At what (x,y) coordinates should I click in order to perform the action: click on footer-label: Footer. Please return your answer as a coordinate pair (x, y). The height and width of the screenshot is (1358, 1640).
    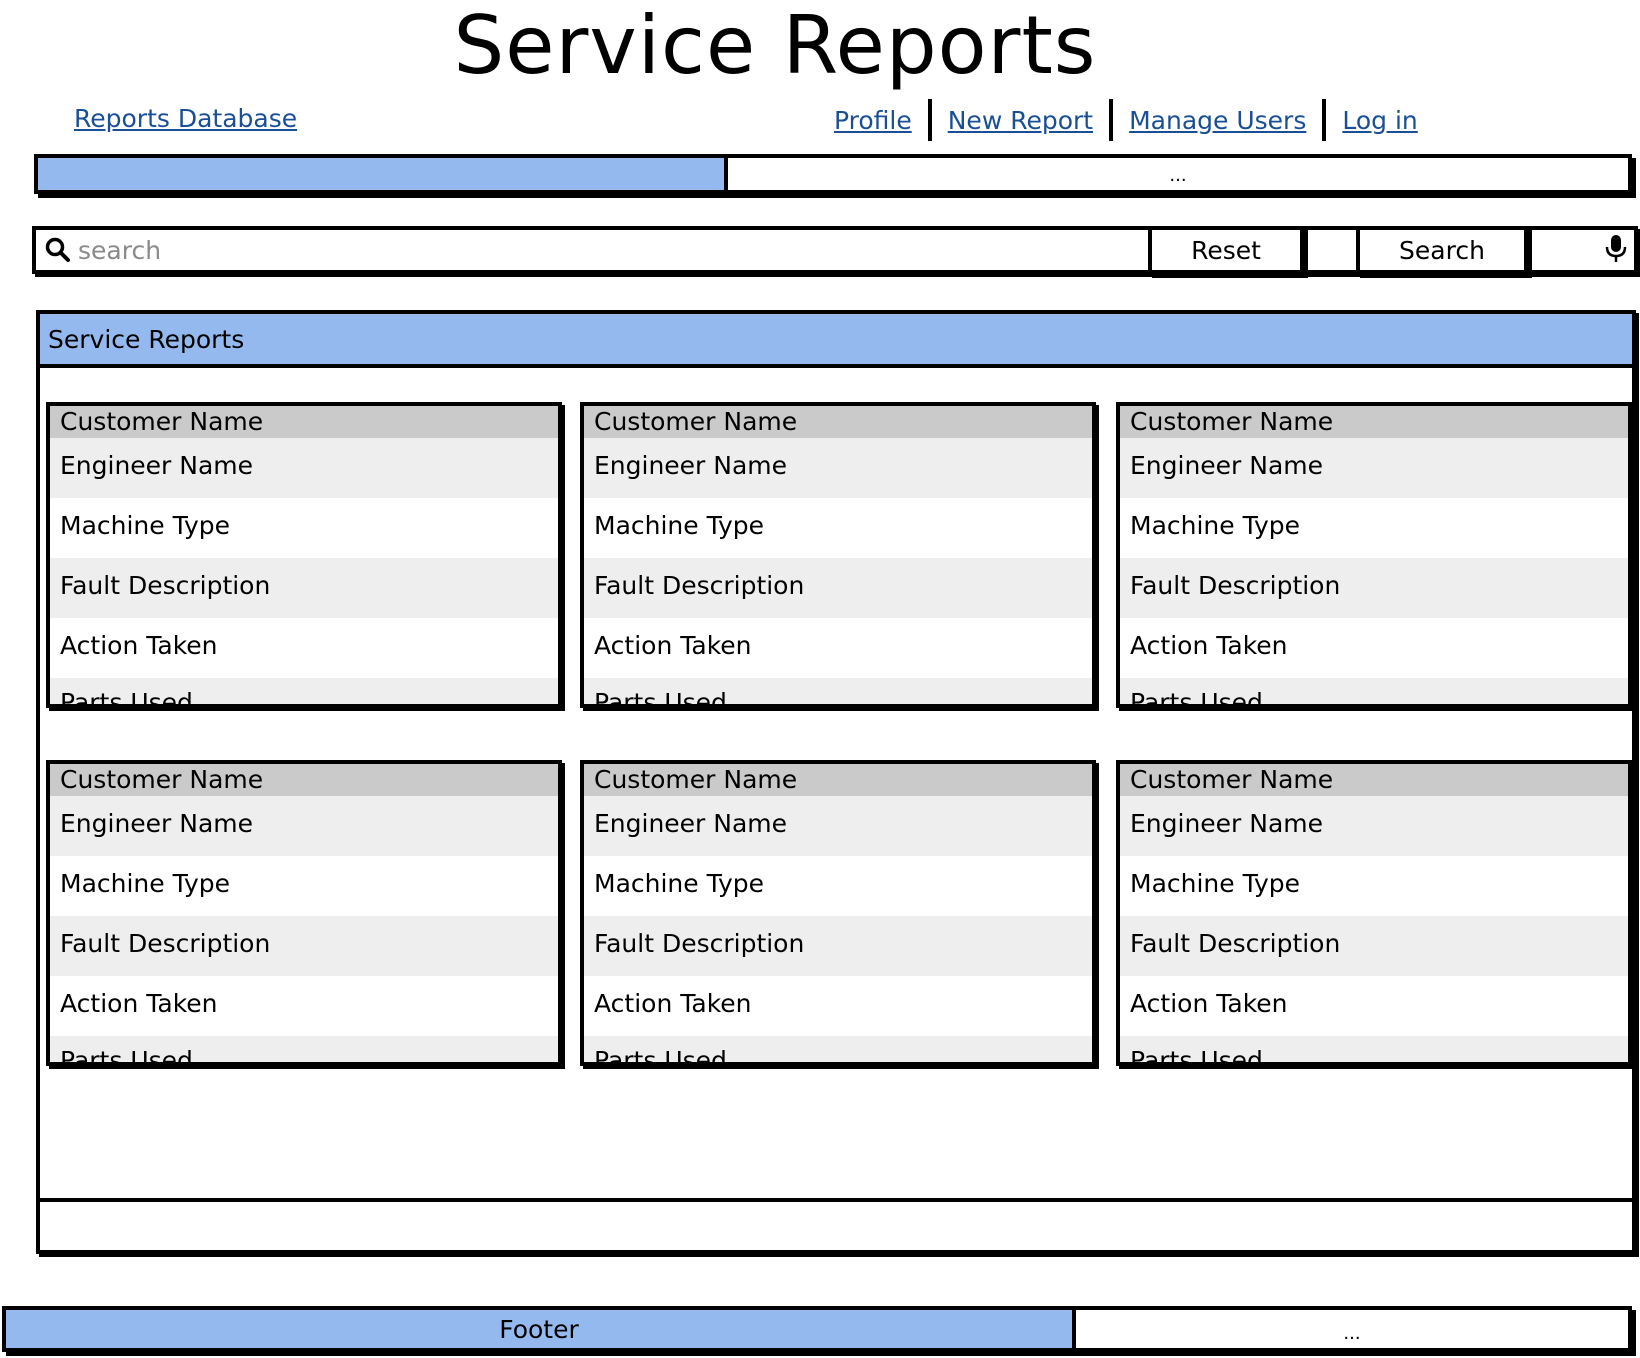
    Looking at the image, I should click on (541, 1329).